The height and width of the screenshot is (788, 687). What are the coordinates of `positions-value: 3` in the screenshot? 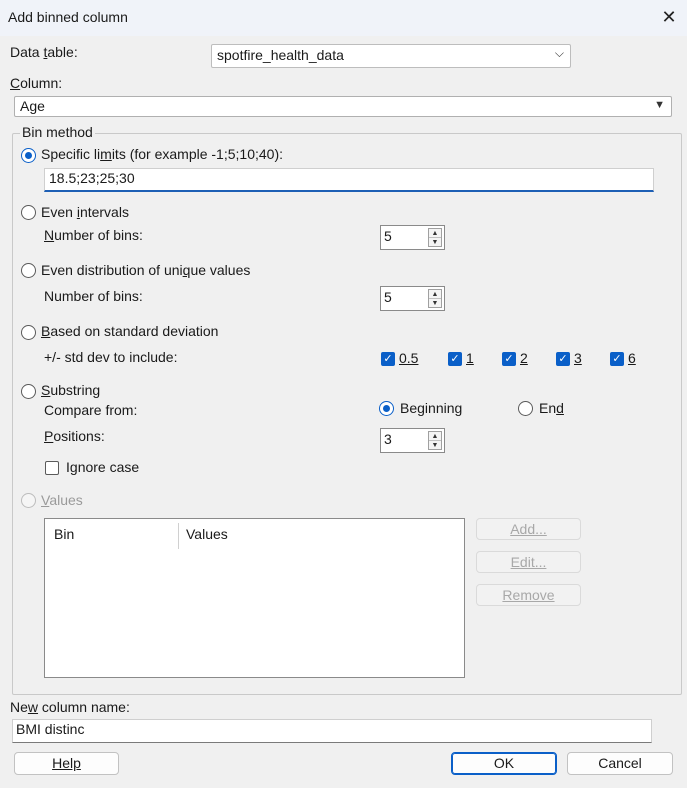 It's located at (388, 439).